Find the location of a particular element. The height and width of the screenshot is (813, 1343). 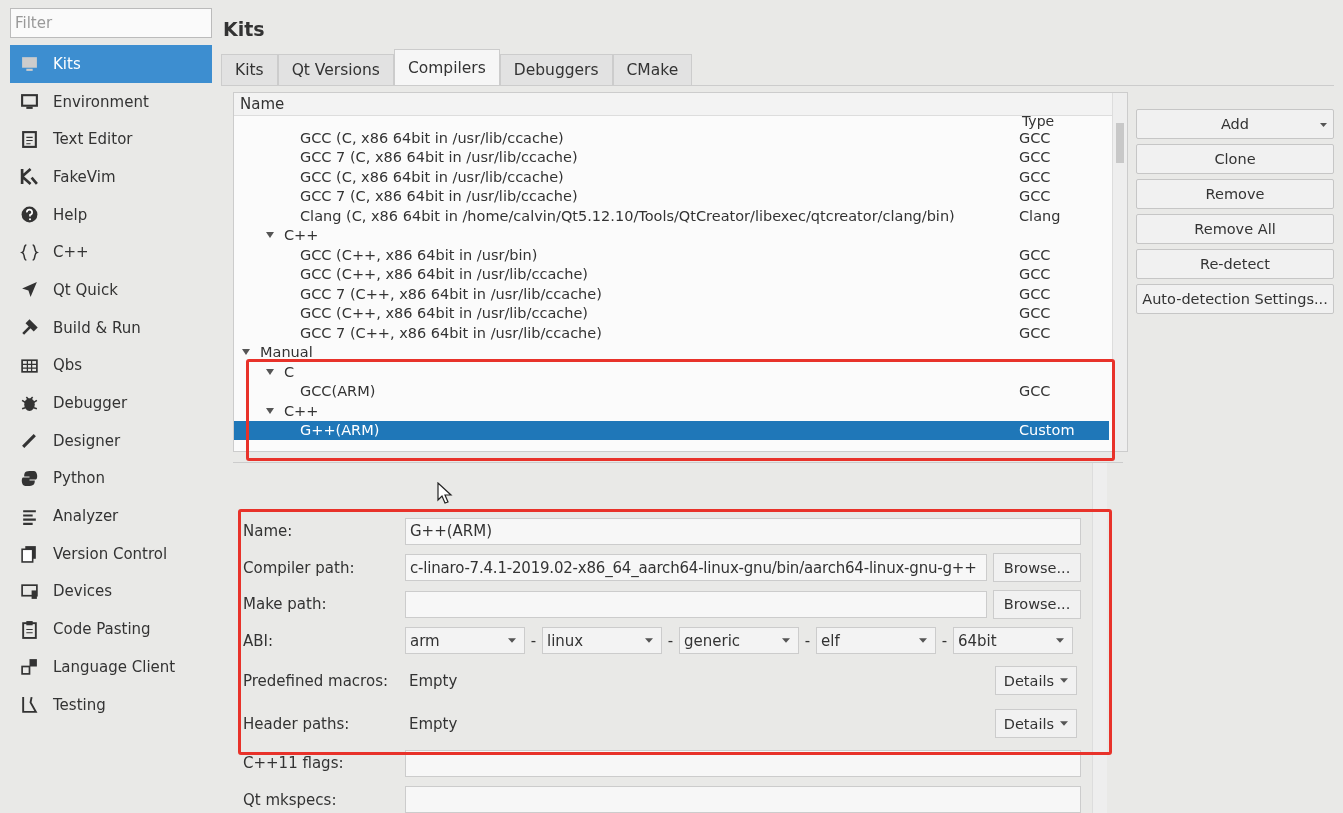

tab: Compilers is located at coordinates (446, 67).